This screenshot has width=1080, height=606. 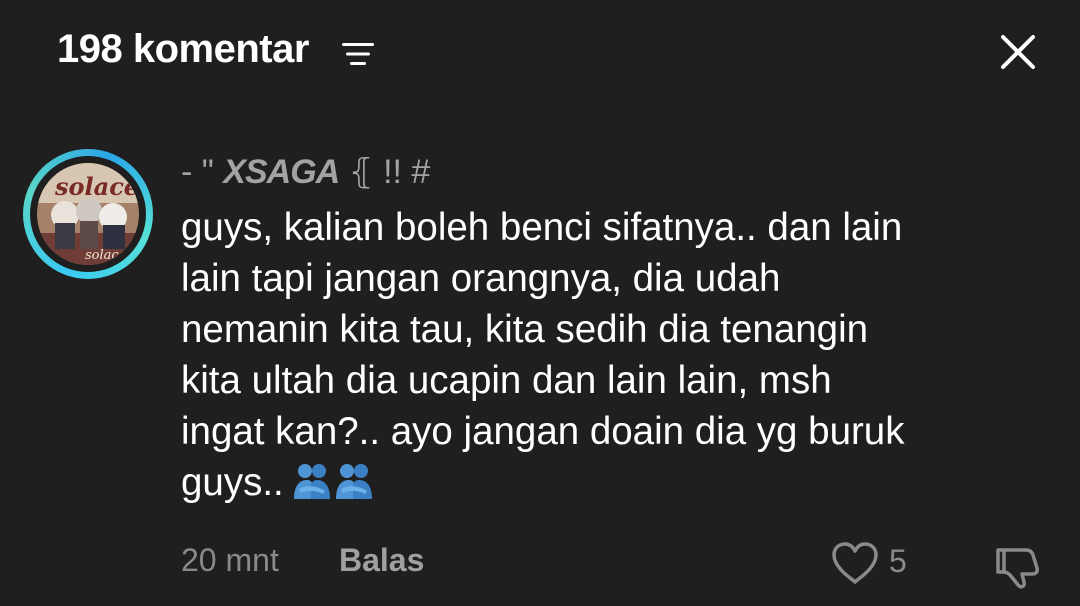 I want to click on comment-meta: 20 mnt Balas 5, so click(x=540, y=565).